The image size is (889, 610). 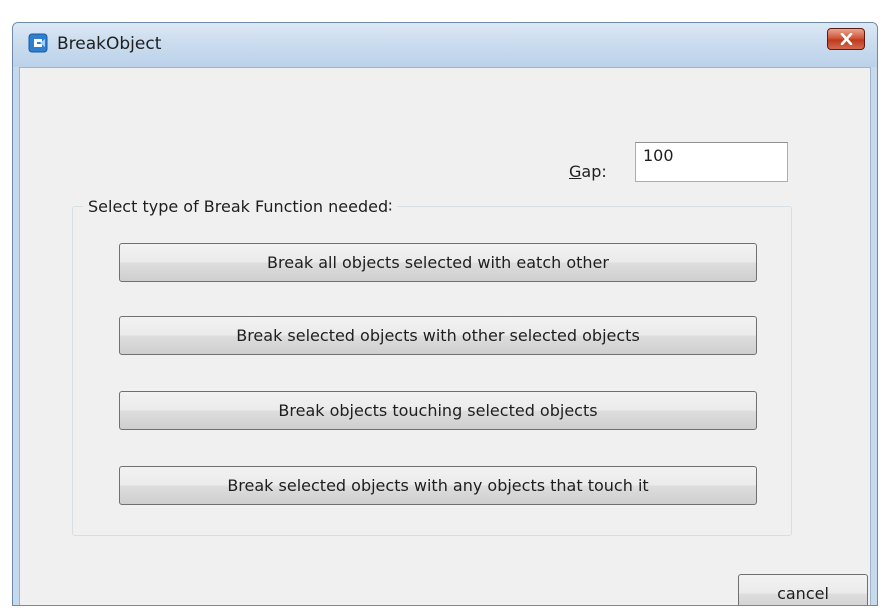 I want to click on gap-input, so click(x=711, y=162).